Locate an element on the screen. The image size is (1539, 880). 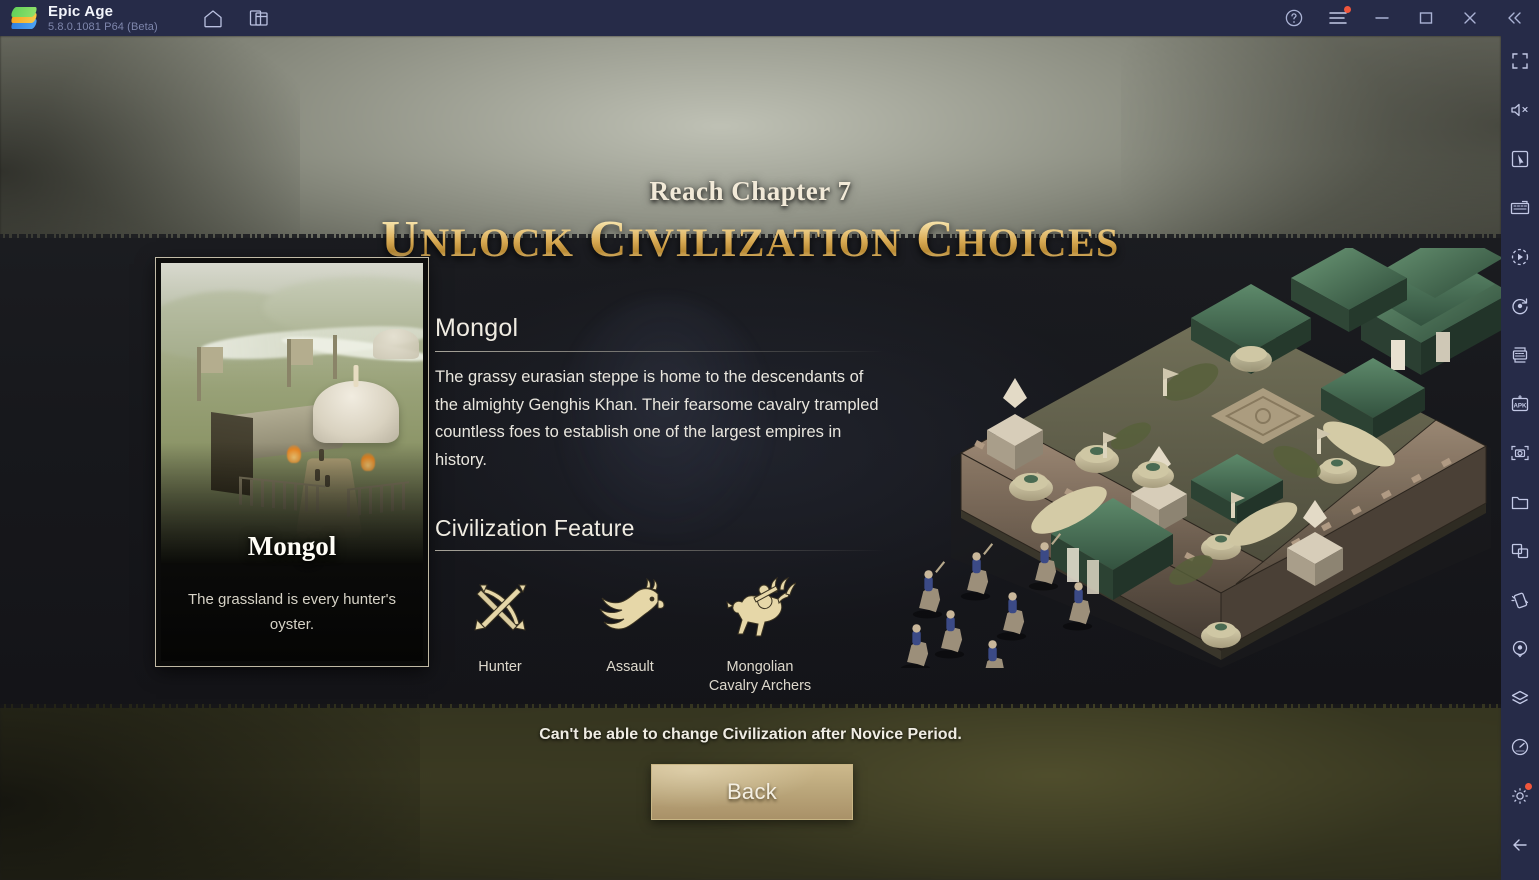
collapse-icon is located at coordinates (1514, 18).